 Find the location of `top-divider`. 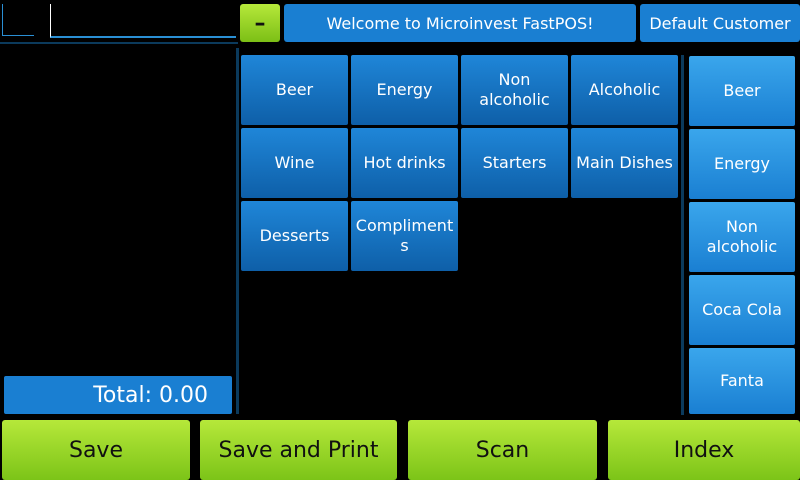

top-divider is located at coordinates (119, 43).